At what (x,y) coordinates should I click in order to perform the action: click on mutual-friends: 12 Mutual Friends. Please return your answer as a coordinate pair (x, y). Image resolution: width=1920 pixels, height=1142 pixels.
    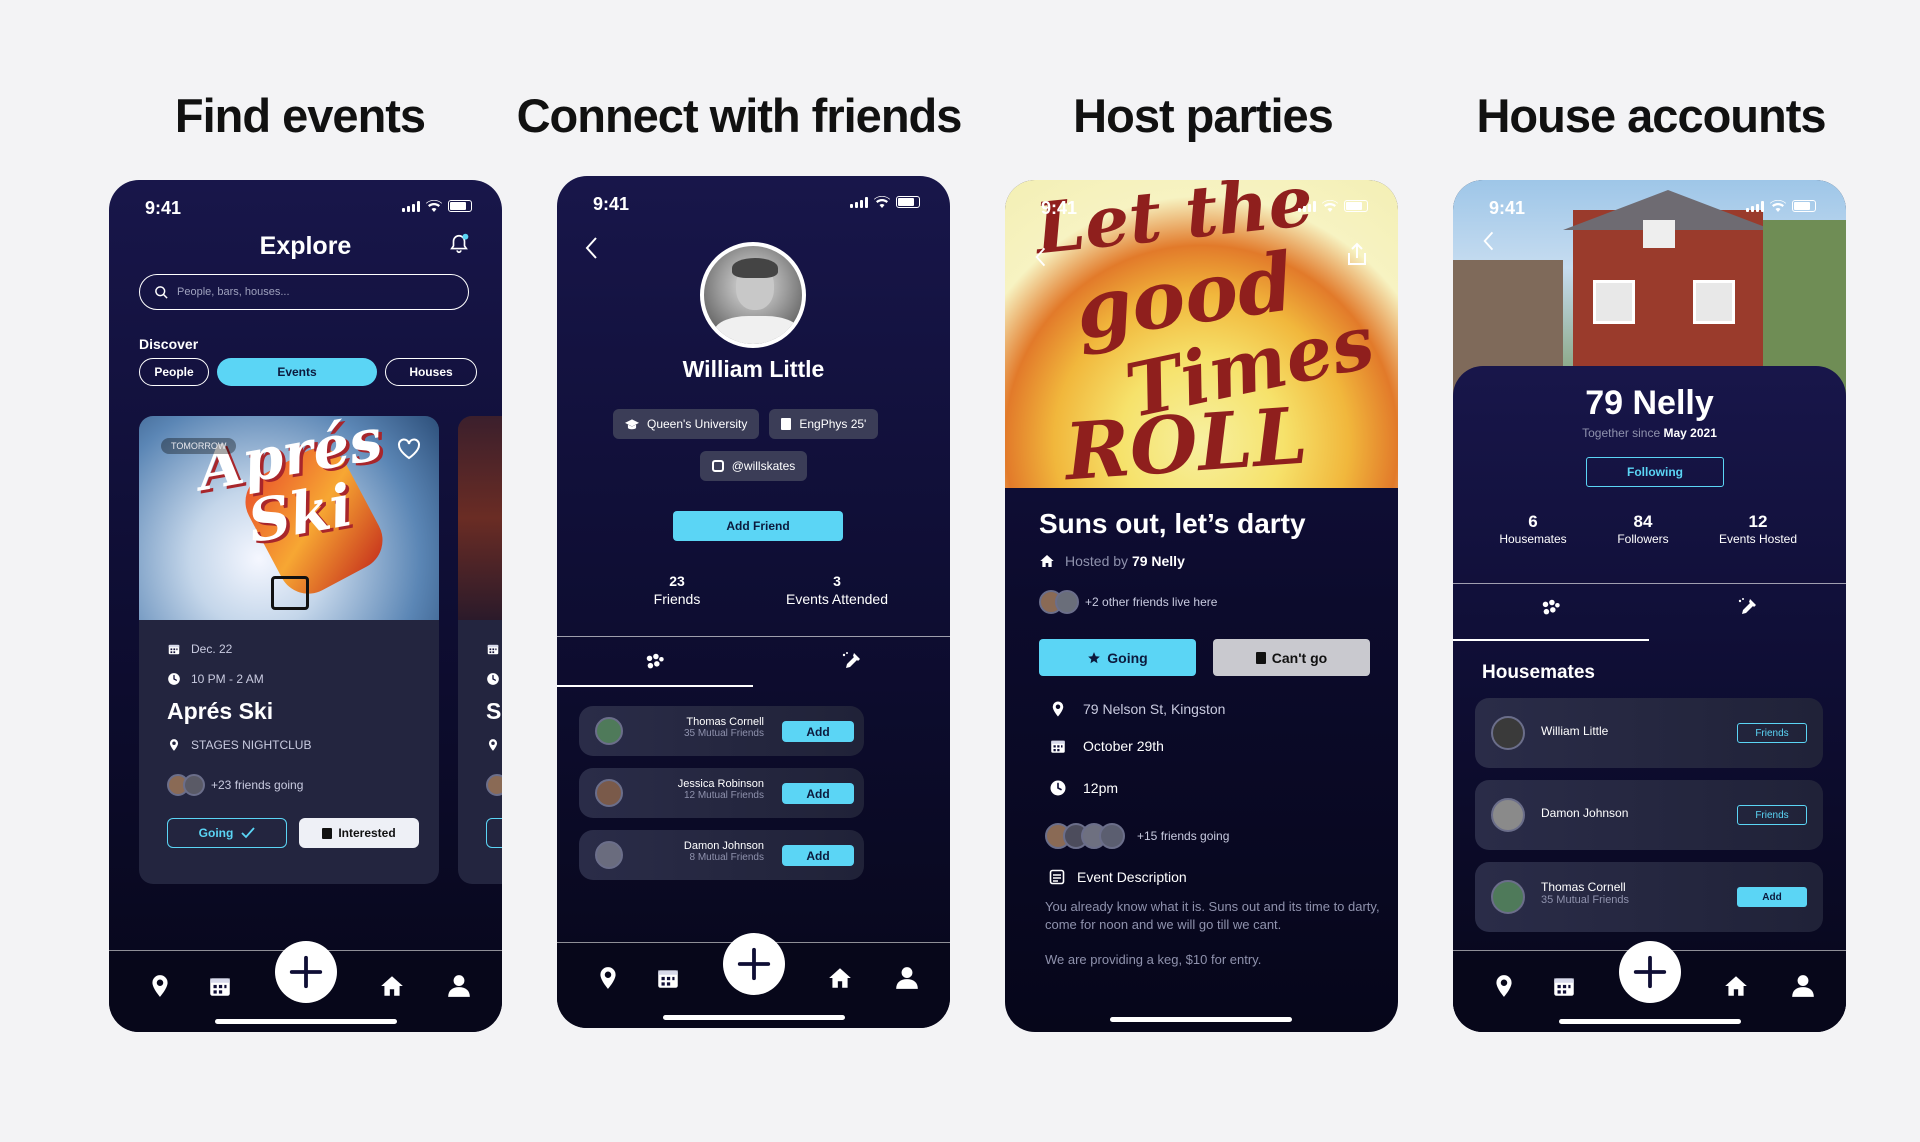
    Looking at the image, I should click on (723, 795).